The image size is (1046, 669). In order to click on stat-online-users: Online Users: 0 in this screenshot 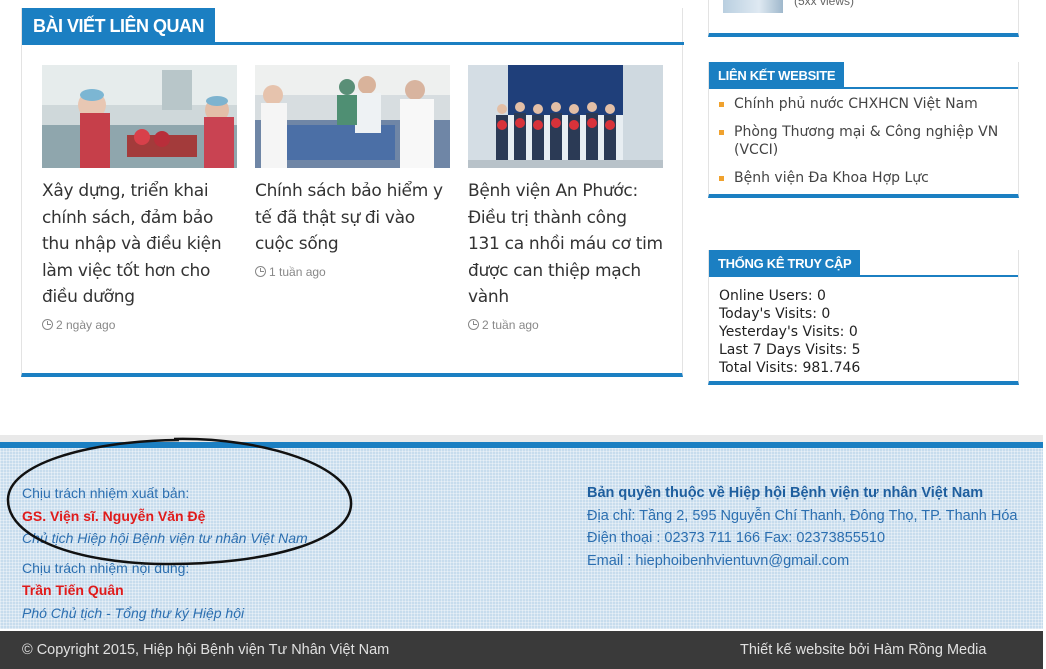, I will do `click(772, 296)`.